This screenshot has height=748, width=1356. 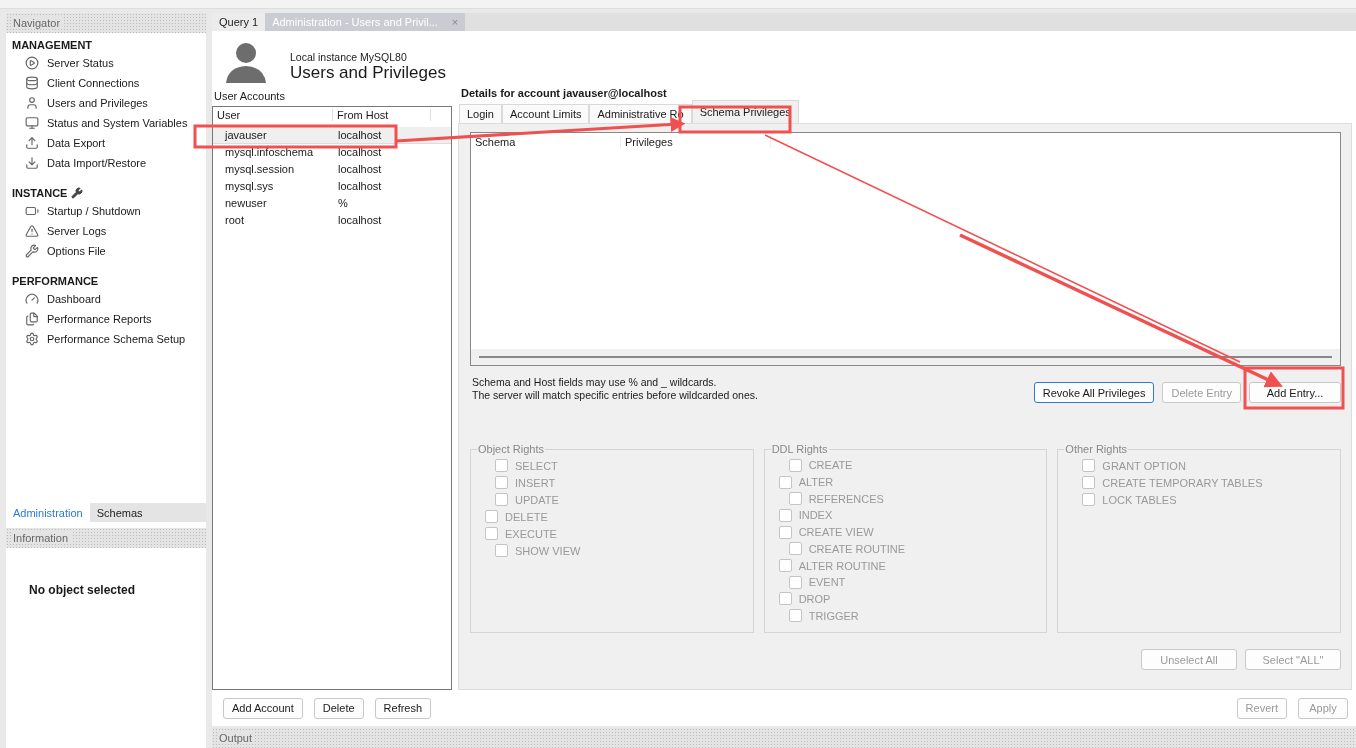 I want to click on table-cell-text: mysql.sys, so click(x=250, y=186).